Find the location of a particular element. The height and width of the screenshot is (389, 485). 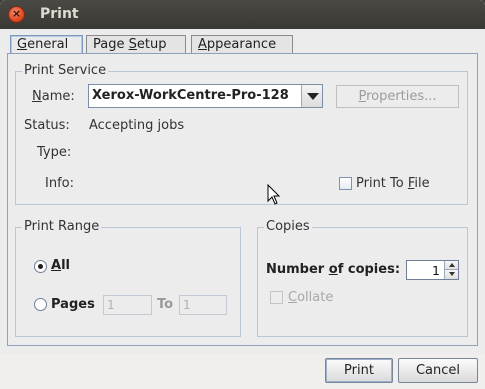

name-label-text: ame: is located at coordinates (58, 96).